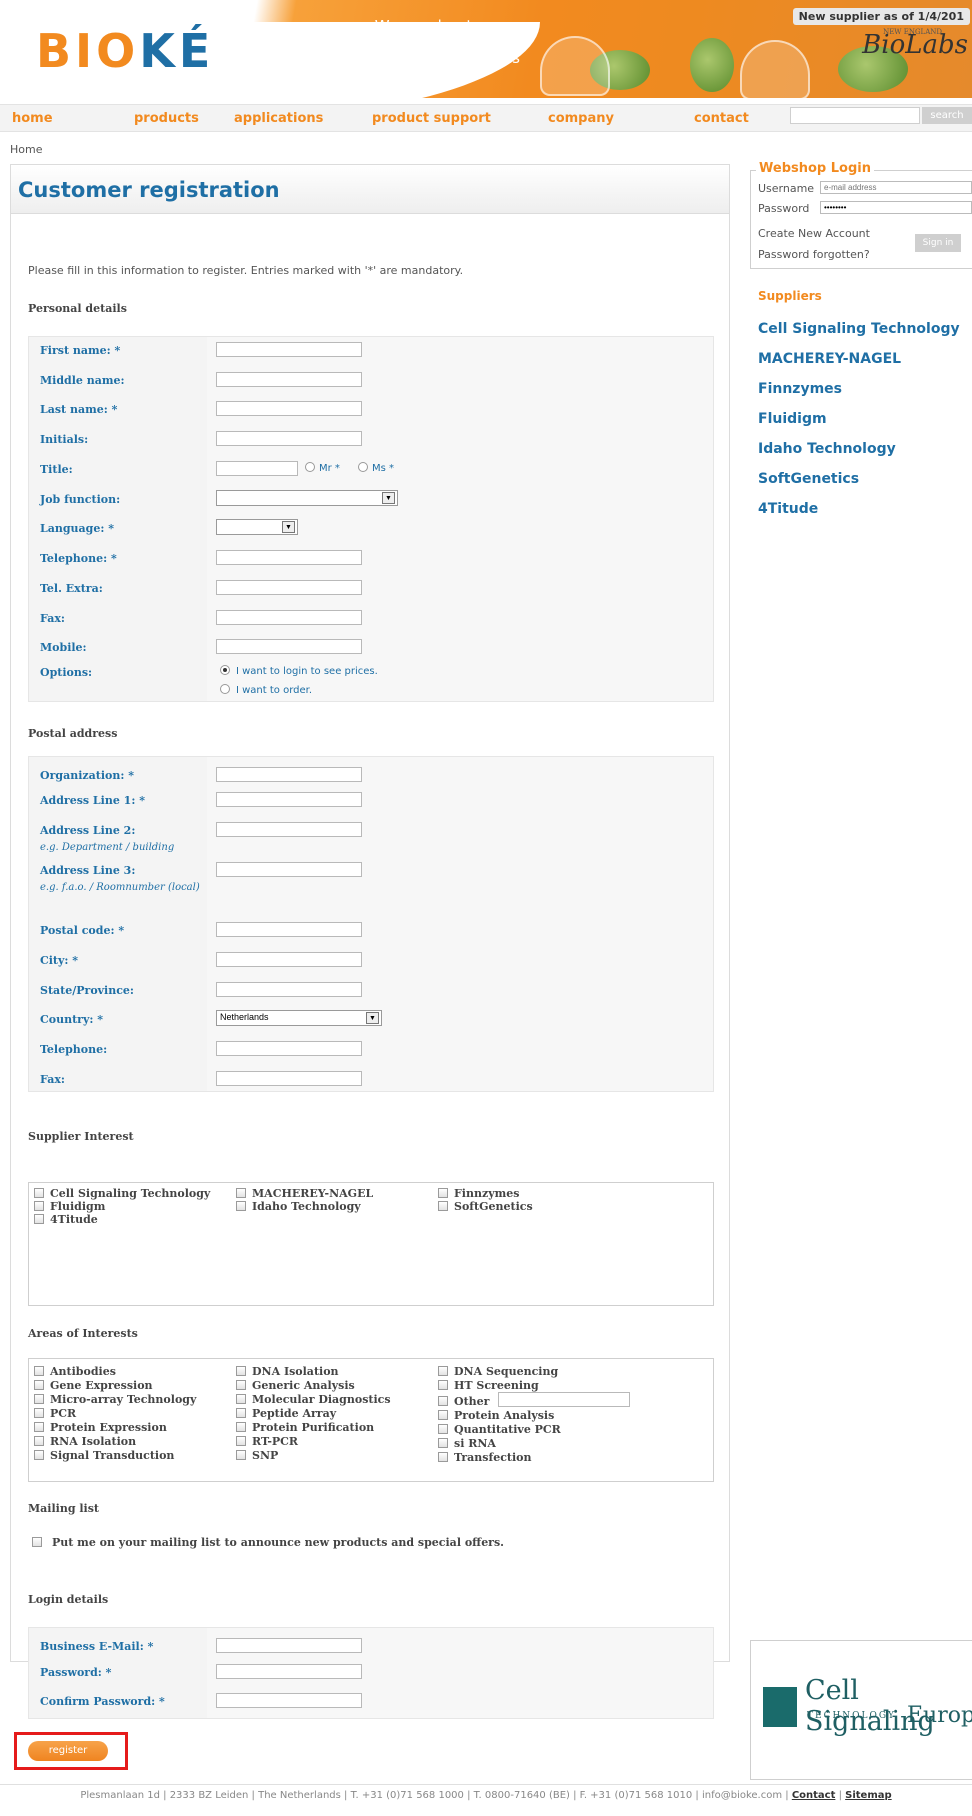 This screenshot has width=972, height=1816. Describe the element at coordinates (859, 329) in the screenshot. I see `supplier-link-cell-signaling: Cell Signaling Technology` at that location.